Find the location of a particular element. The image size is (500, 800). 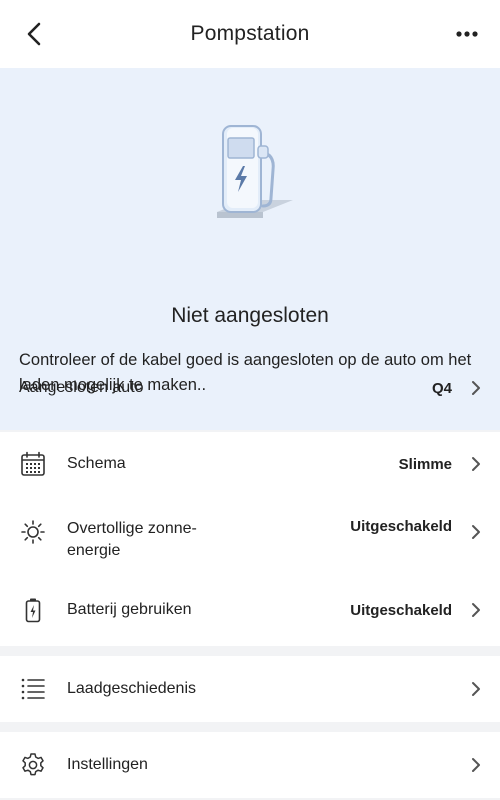

back-button is located at coordinates (34, 34).